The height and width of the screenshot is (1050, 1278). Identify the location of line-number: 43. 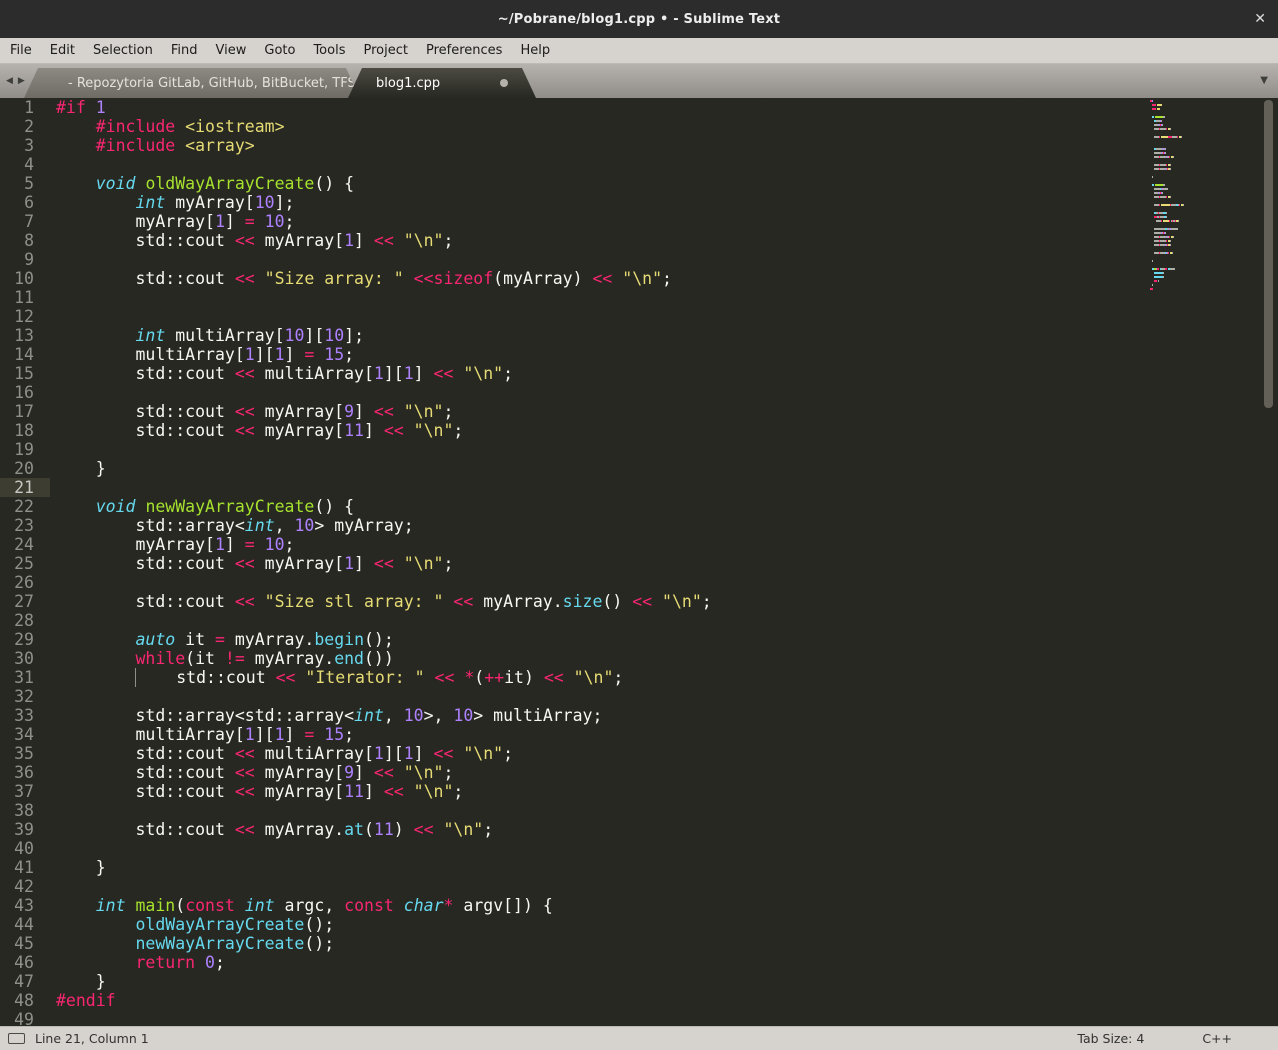
(25, 905).